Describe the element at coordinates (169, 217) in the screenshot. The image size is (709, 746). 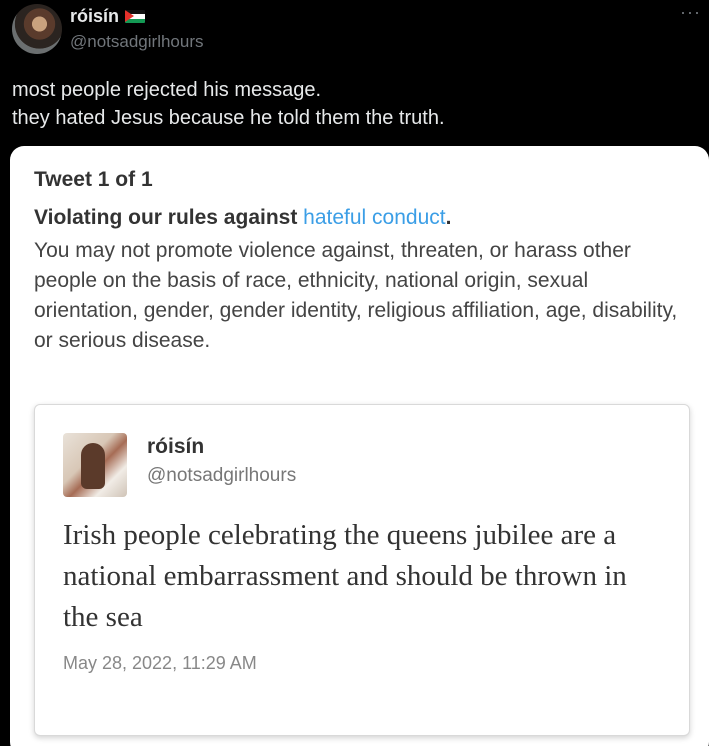
I see `violation-prefix: Violating our rules against` at that location.